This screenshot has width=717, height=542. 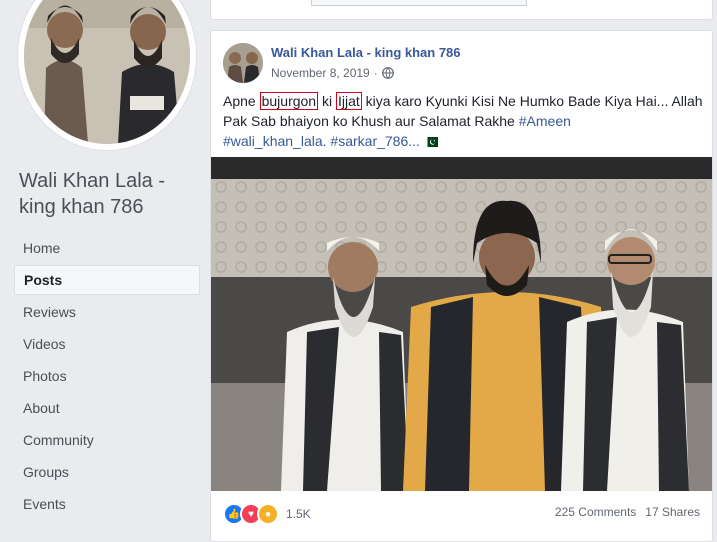 What do you see at coordinates (107, 408) in the screenshot?
I see `nav-item-about: About` at bounding box center [107, 408].